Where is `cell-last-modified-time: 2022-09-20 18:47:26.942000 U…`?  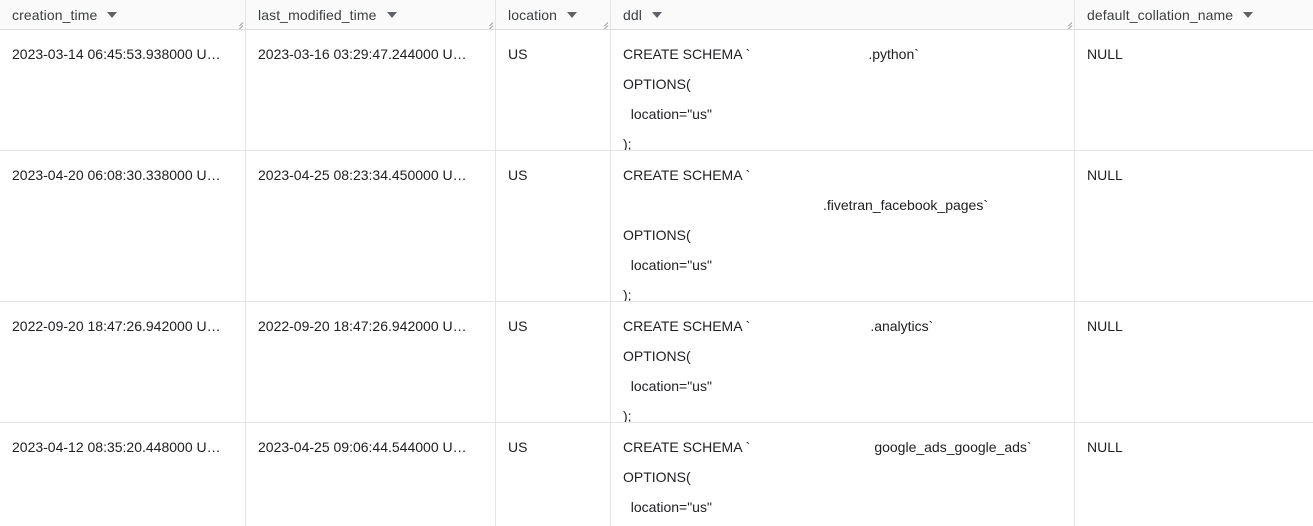 cell-last-modified-time: 2022-09-20 18:47:26.942000 U… is located at coordinates (371, 362).